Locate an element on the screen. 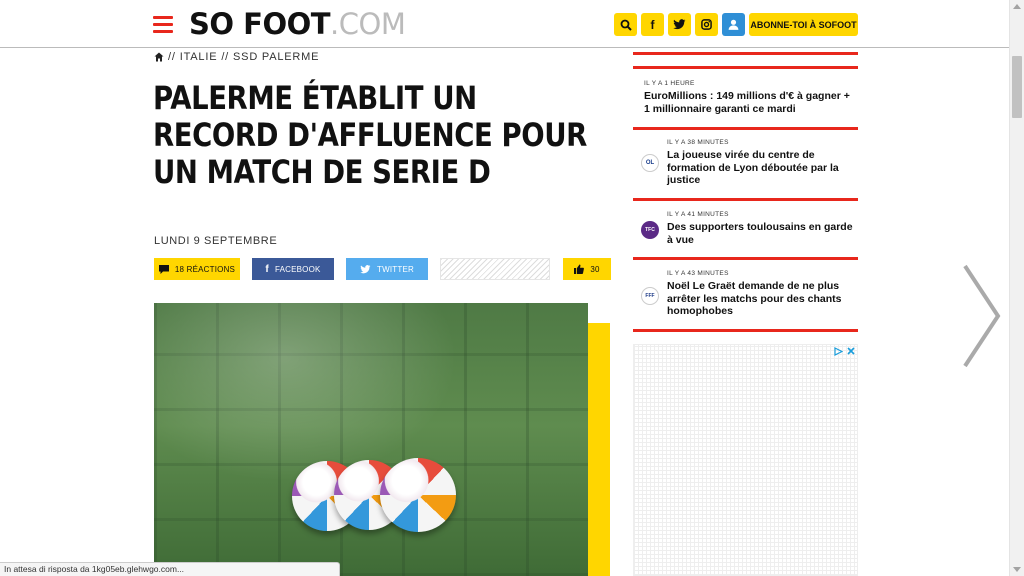  facebook-share-button: f FACEBOOK is located at coordinates (293, 269).